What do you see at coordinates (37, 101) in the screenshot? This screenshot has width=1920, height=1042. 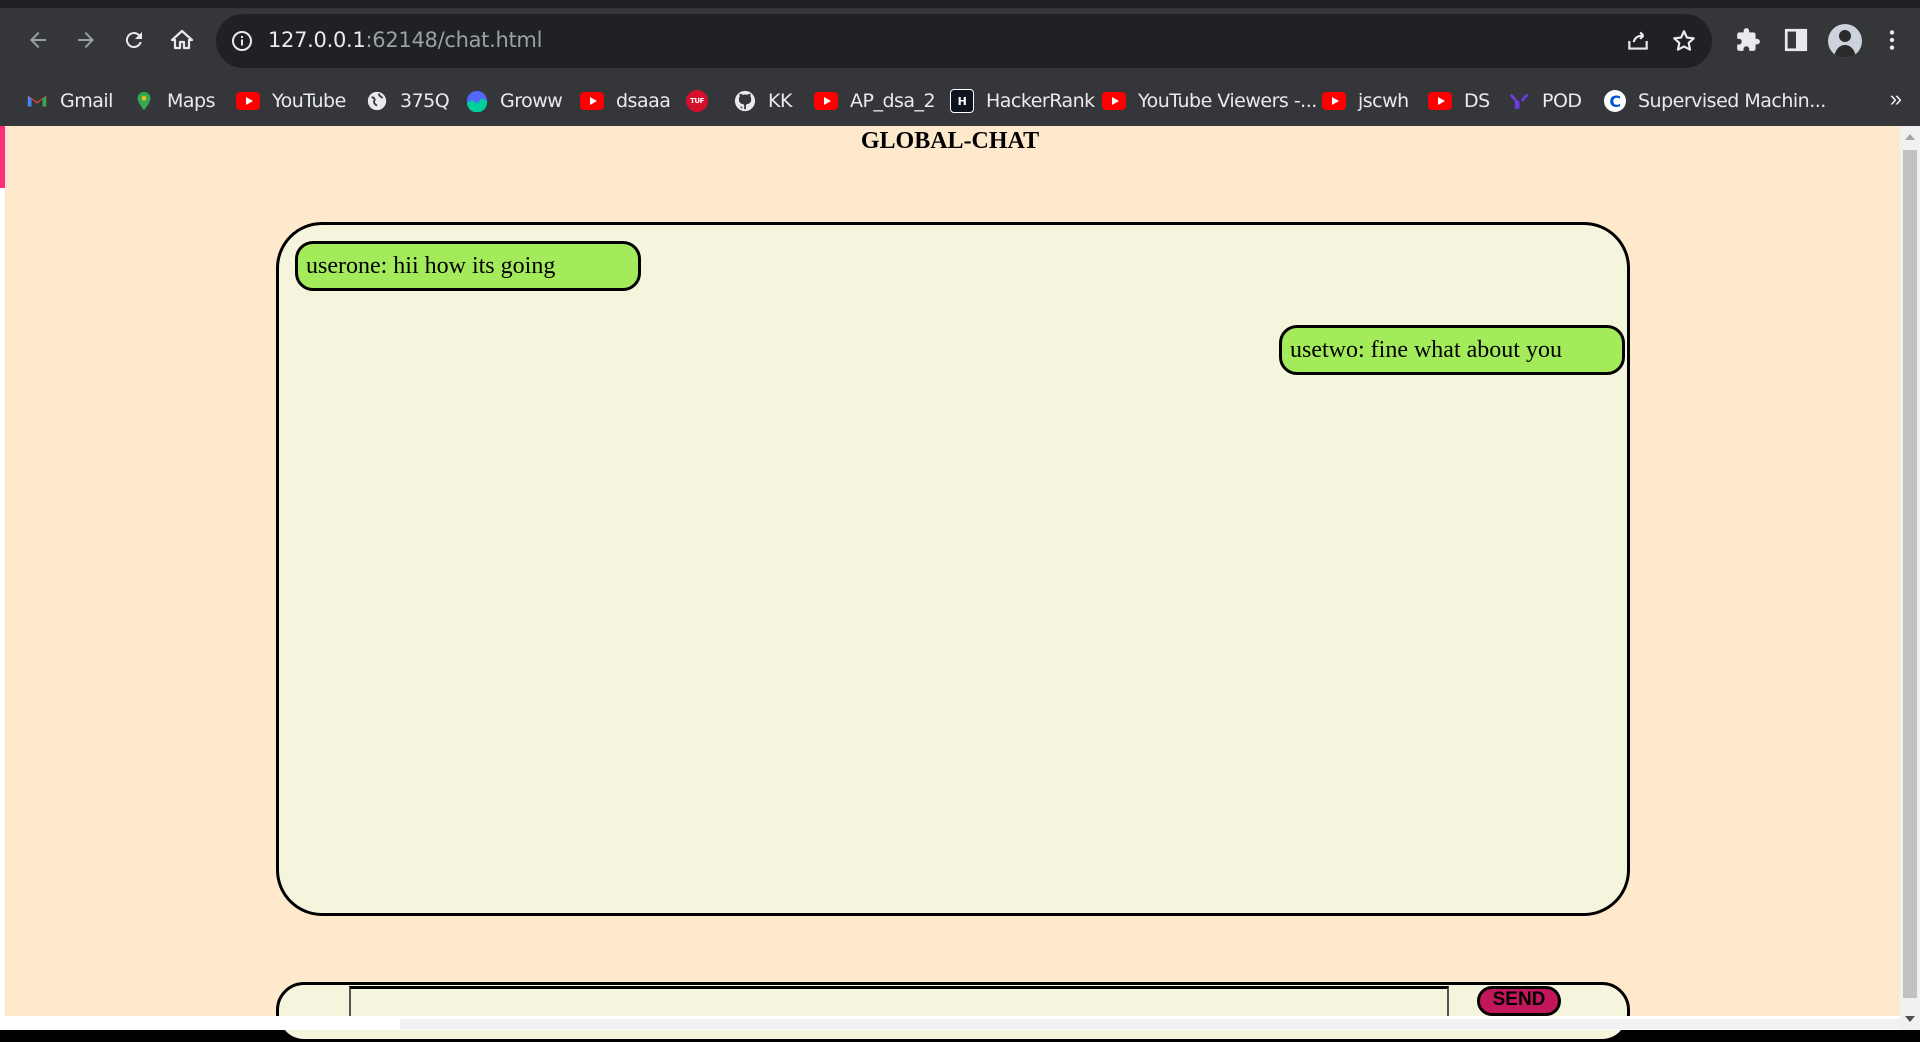 I see `gmail-icon` at bounding box center [37, 101].